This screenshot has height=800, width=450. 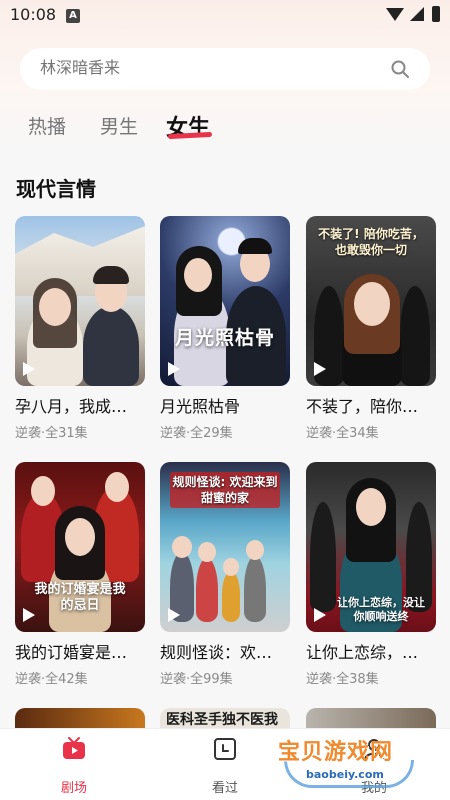 I want to click on cover-caption: 医科圣手独不医我, so click(x=222, y=720).